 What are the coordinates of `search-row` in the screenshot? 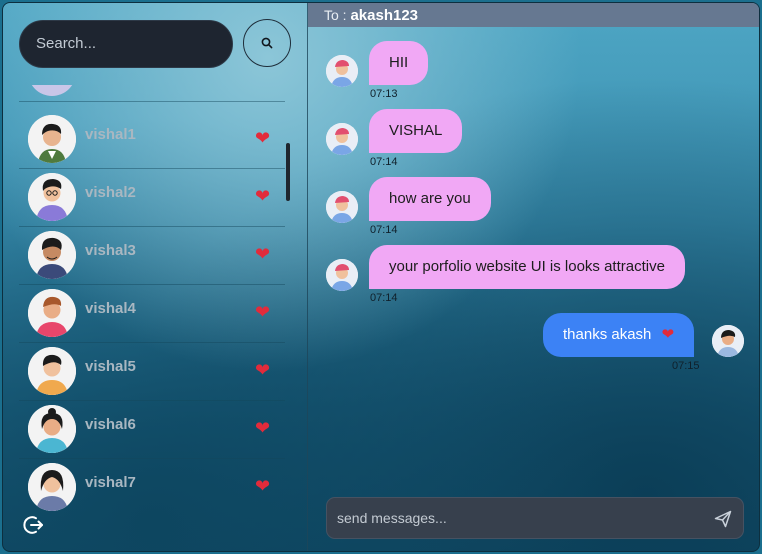 It's located at (155, 44).